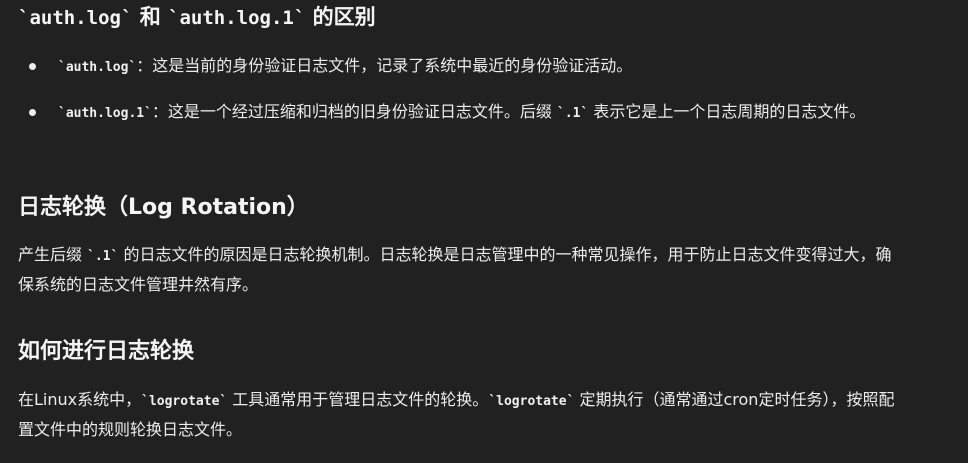 The height and width of the screenshot is (463, 968). What do you see at coordinates (53, 254) in the screenshot?
I see `paragraph-text: 产生后缀` at bounding box center [53, 254].